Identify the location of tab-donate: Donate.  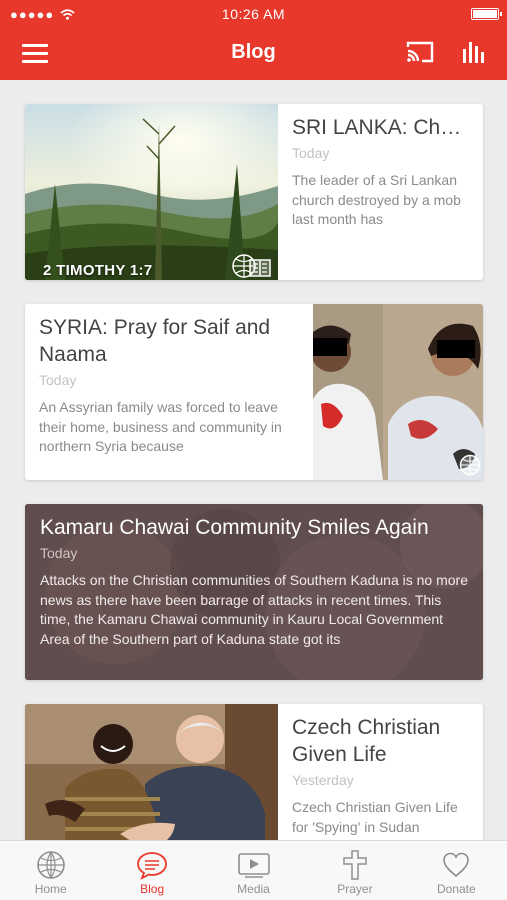
(456, 870).